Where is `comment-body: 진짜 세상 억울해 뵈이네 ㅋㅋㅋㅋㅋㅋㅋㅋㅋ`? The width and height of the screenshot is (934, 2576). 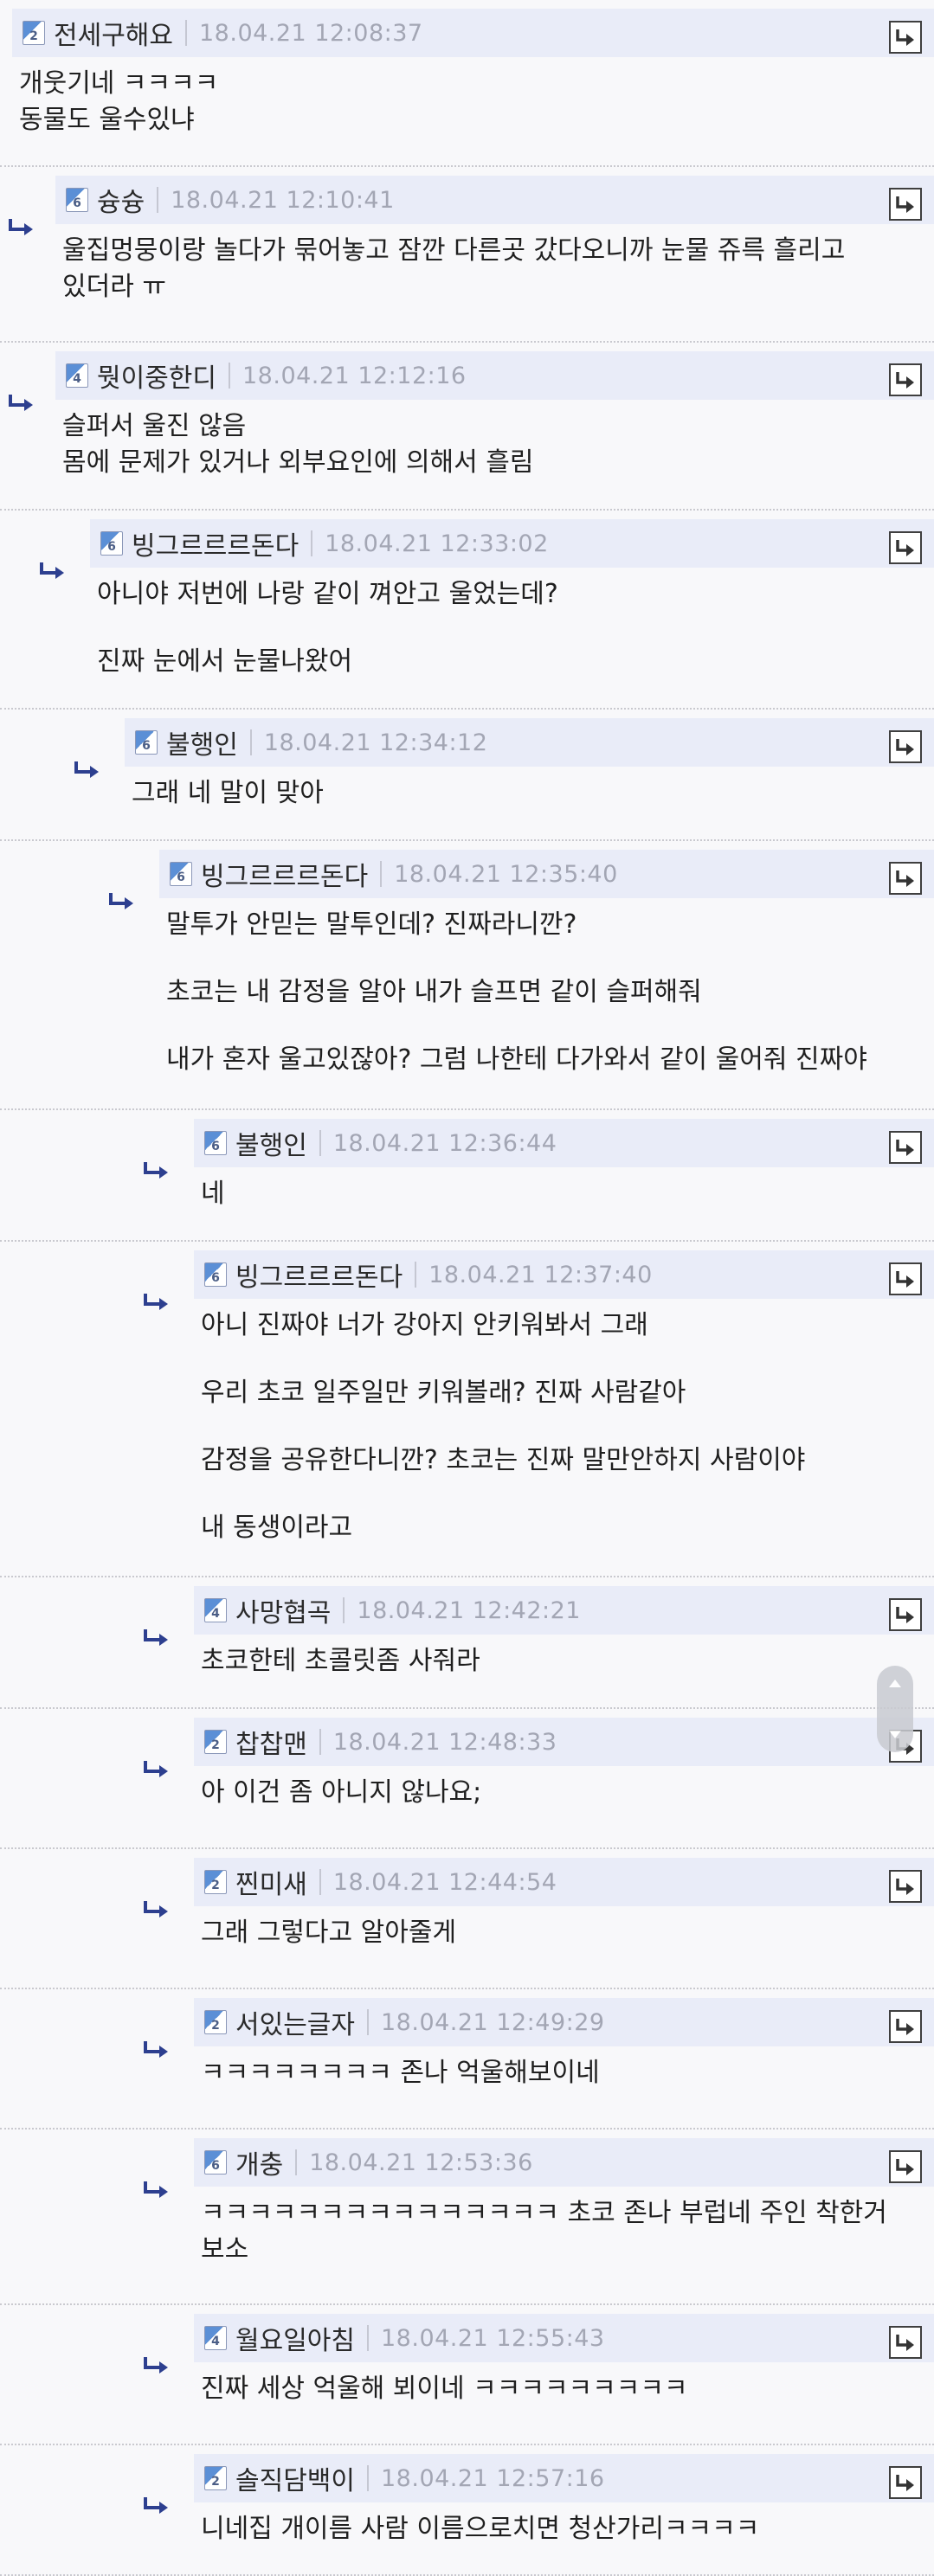 comment-body: 진짜 세상 억울해 뵈이네 ㅋㅋㅋㅋㅋㅋㅋㅋㅋ is located at coordinates (444, 2389).